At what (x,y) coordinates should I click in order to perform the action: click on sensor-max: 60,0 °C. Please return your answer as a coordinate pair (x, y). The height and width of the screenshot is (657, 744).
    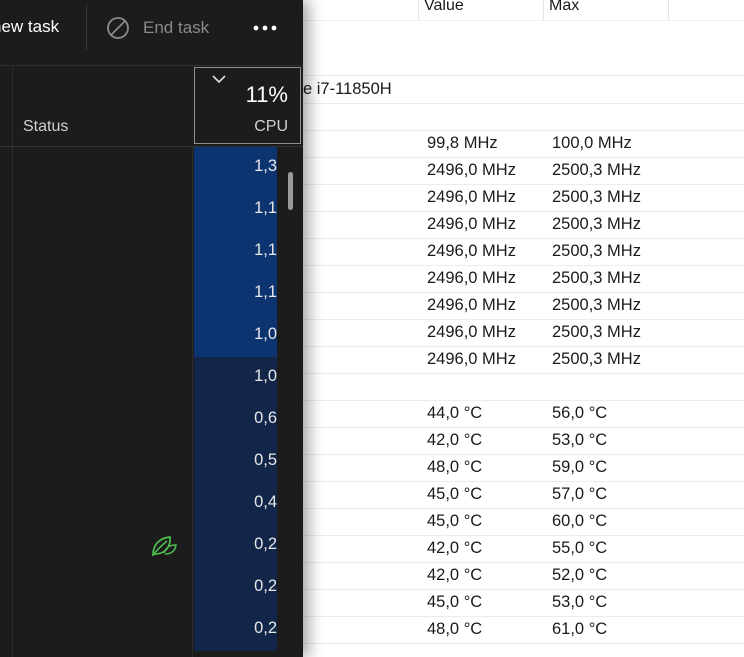
    Looking at the image, I should click on (580, 521).